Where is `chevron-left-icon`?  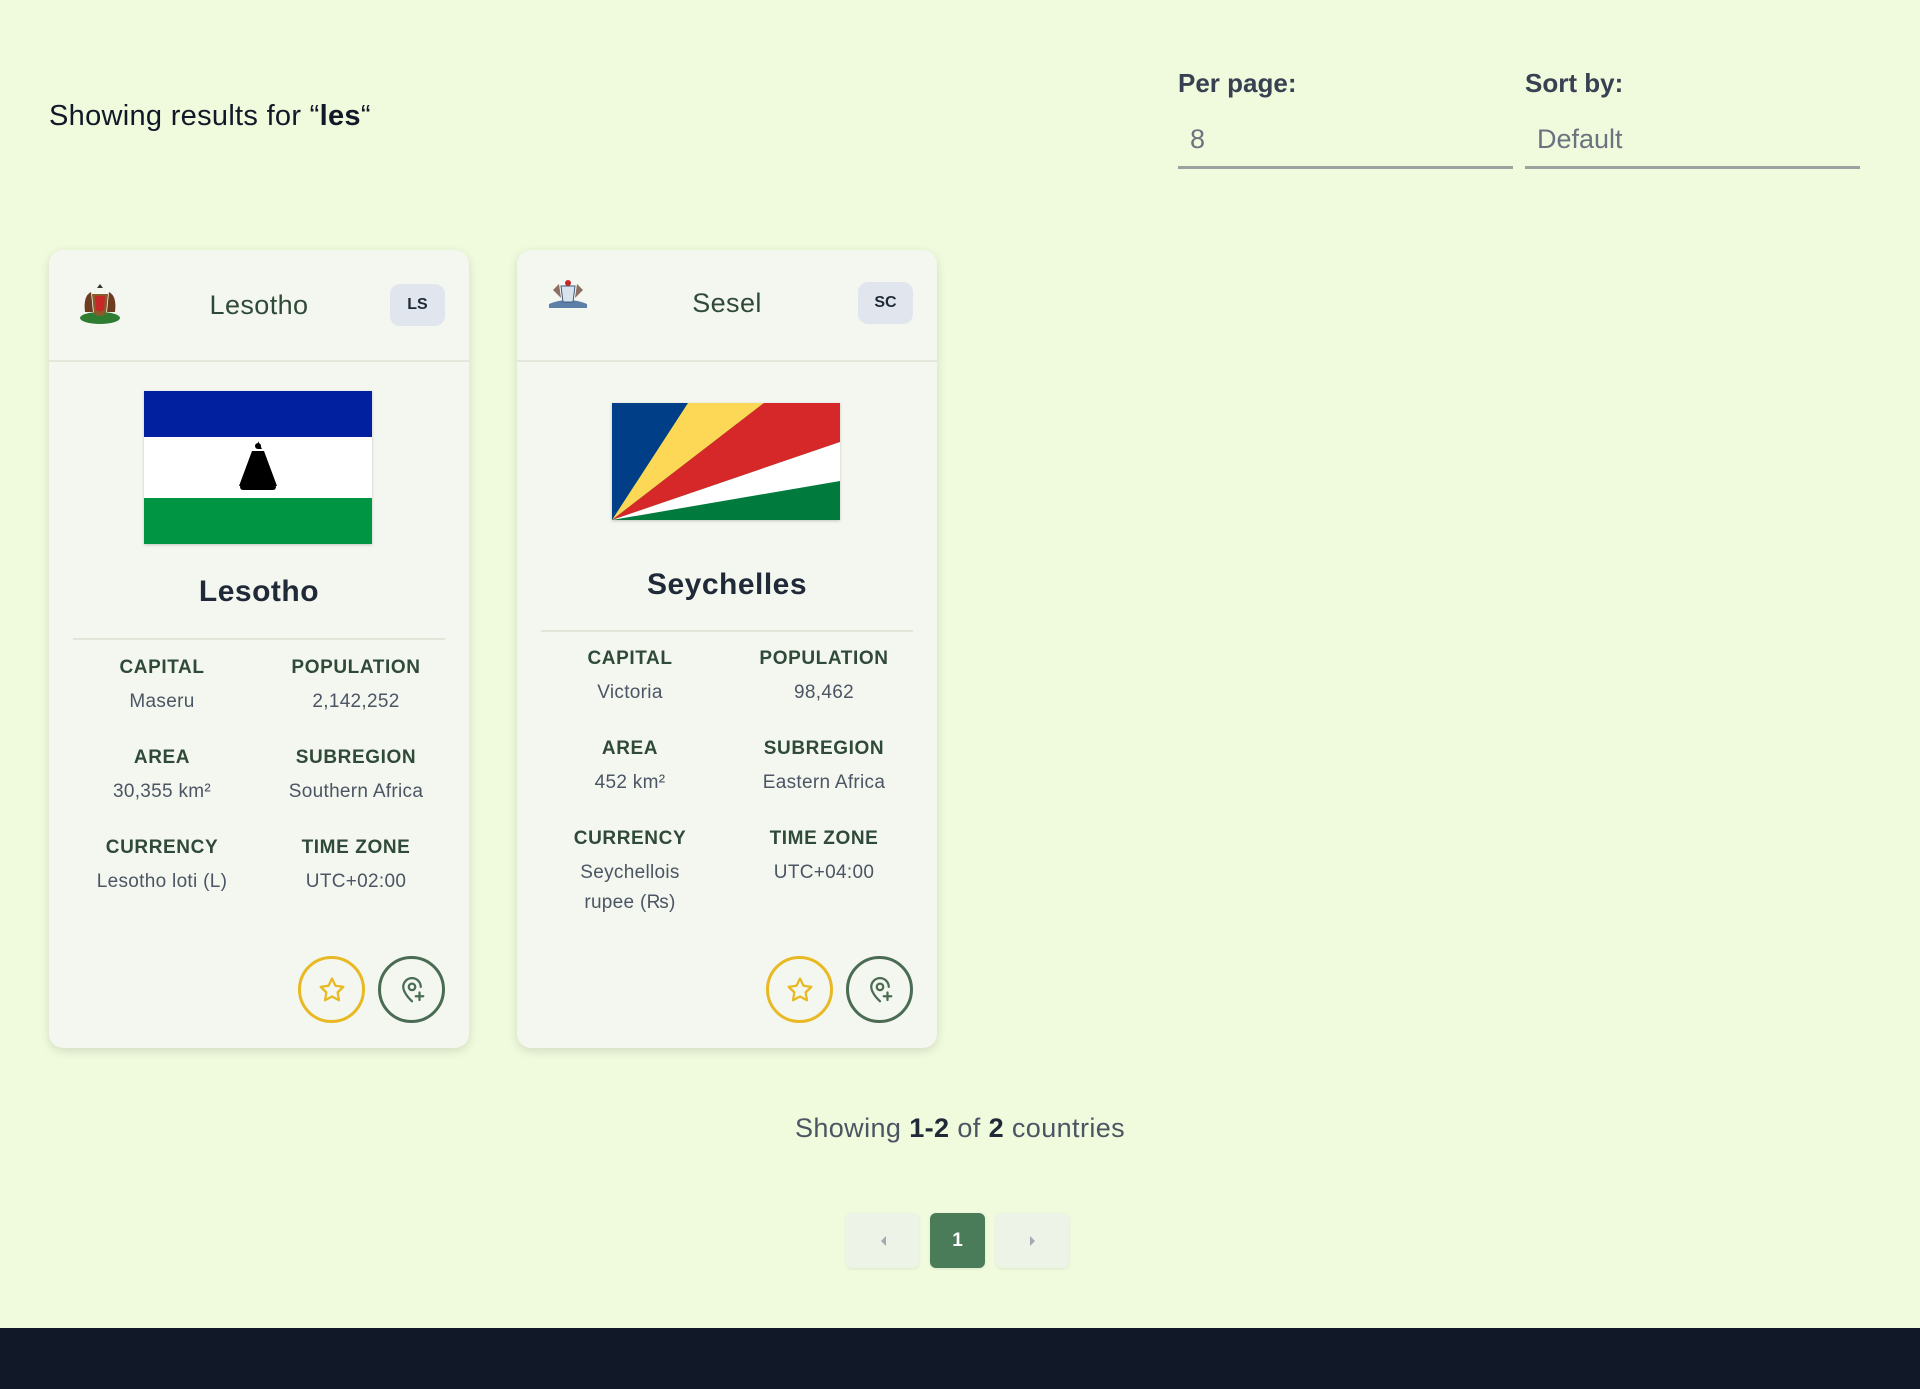 chevron-left-icon is located at coordinates (883, 1240).